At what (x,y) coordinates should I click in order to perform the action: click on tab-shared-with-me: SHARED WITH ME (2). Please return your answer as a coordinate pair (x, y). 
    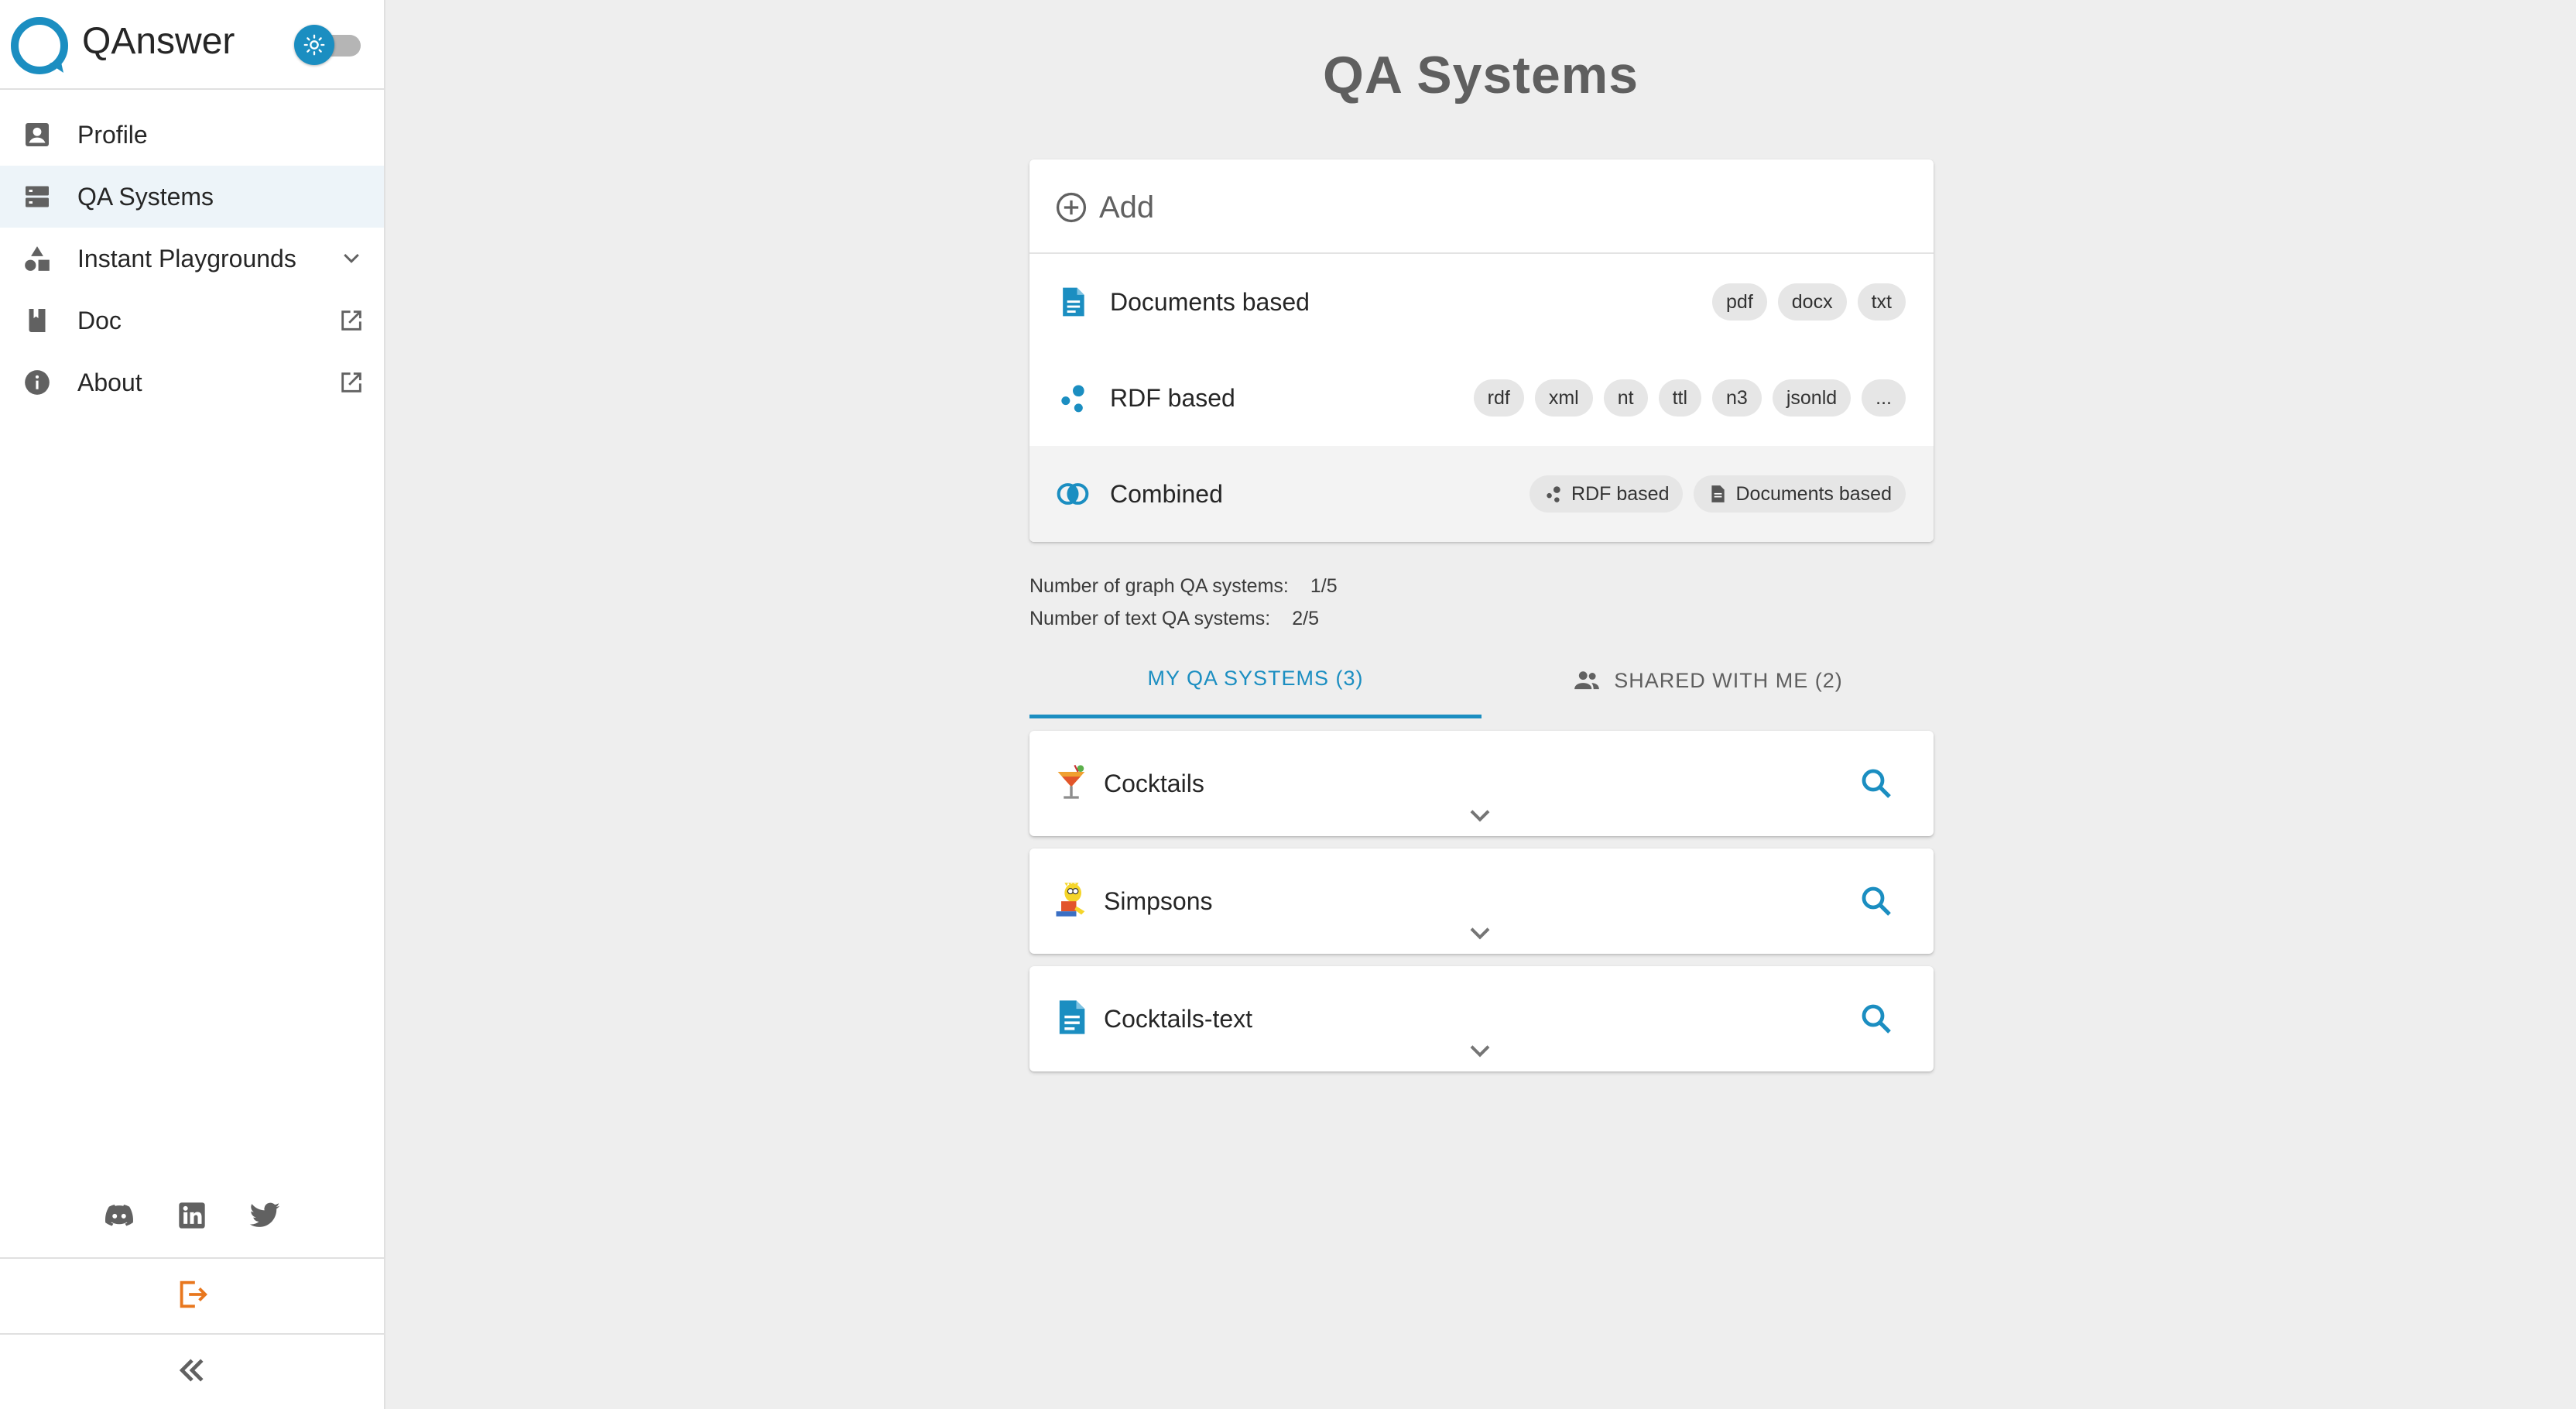
    Looking at the image, I should click on (1708, 680).